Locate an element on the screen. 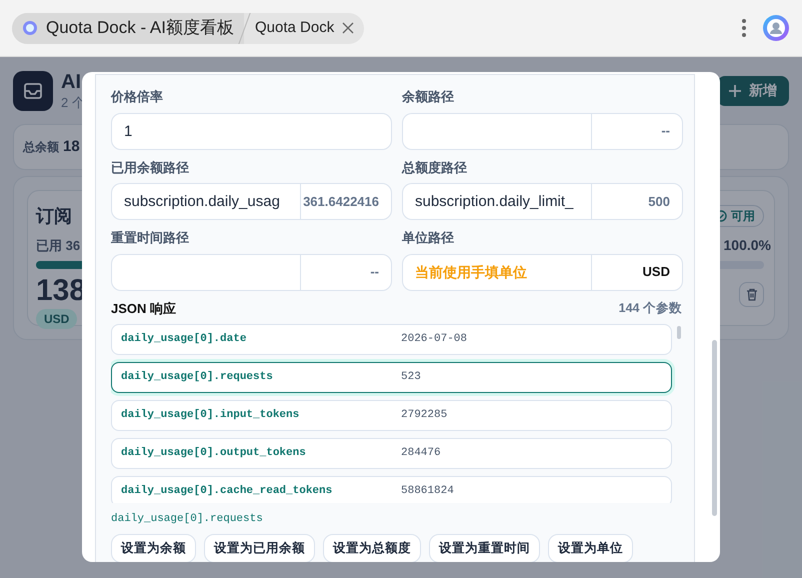 The width and height of the screenshot is (802, 578). set-field-button: 设置为单位 is located at coordinates (590, 548).